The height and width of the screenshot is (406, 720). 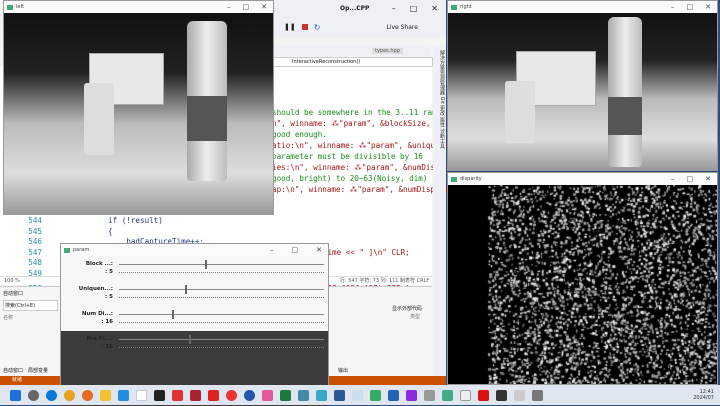 I want to click on wechat-icon, so click(x=141, y=395).